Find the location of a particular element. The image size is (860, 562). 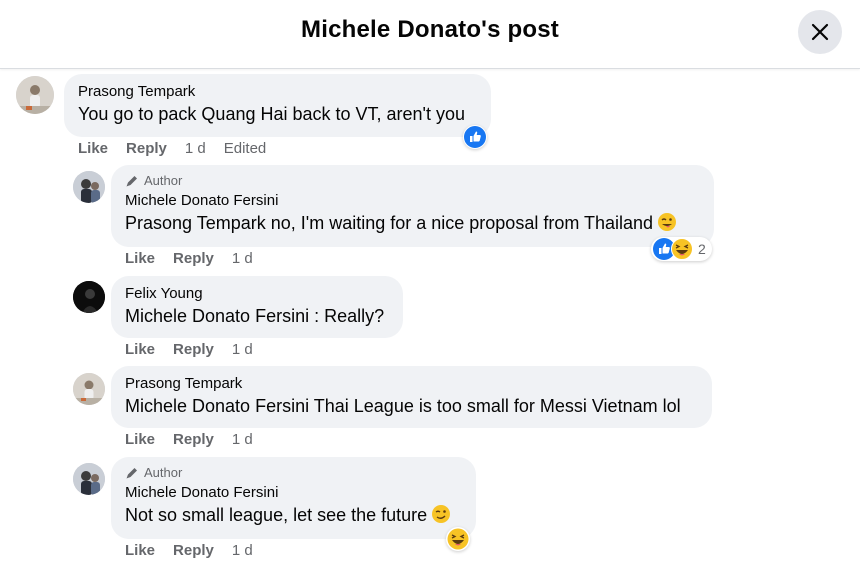

comment-body: : Really? is located at coordinates (347, 316).